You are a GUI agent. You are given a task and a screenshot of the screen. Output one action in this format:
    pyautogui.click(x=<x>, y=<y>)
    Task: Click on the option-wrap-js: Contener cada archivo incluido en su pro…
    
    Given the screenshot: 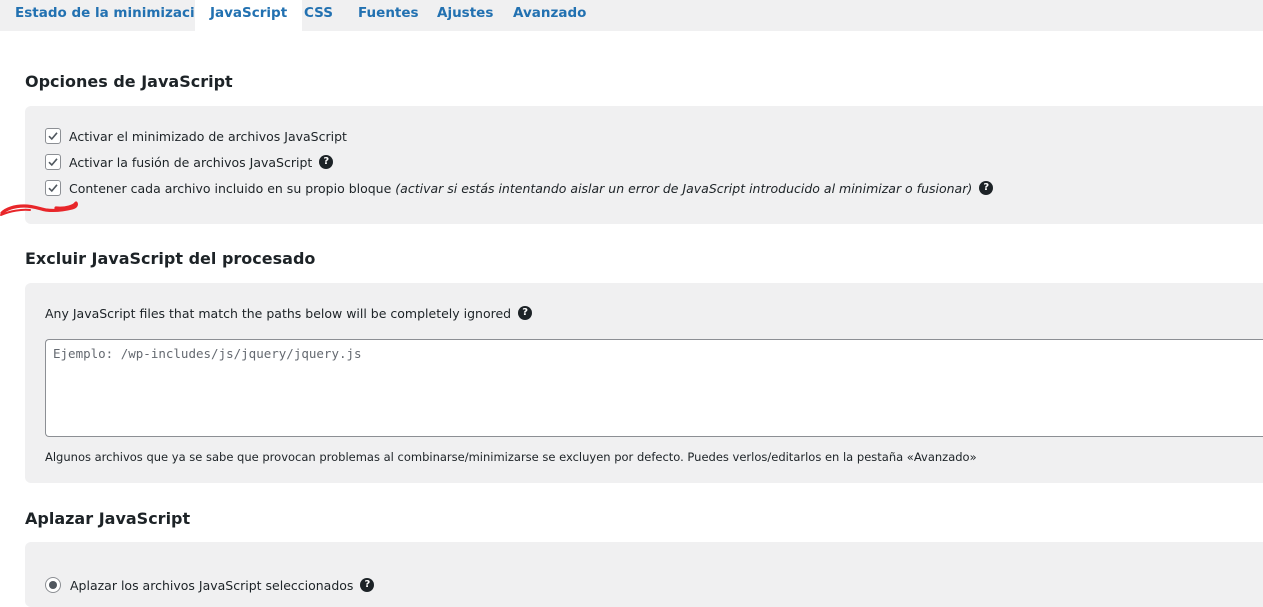 What is the action you would take?
    pyautogui.click(x=519, y=188)
    